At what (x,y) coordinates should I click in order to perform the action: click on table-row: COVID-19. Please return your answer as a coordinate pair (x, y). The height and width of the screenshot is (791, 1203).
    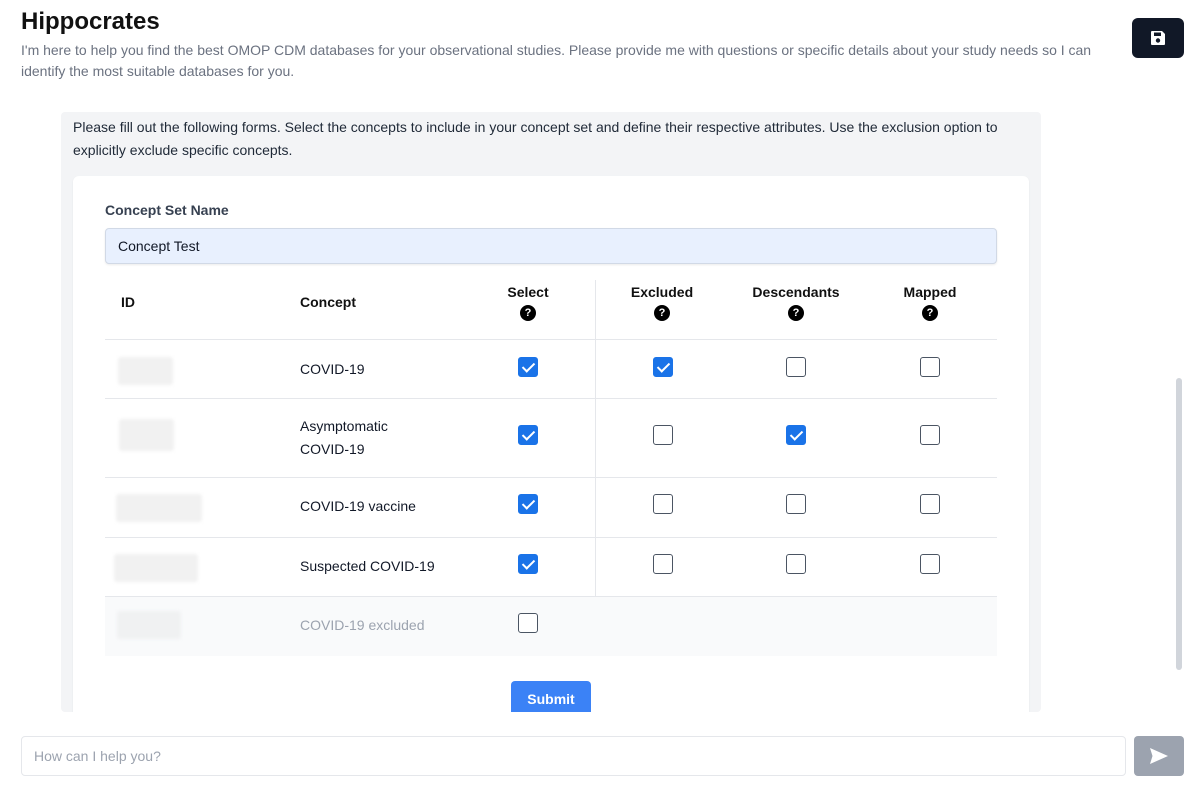
    Looking at the image, I should click on (551, 369).